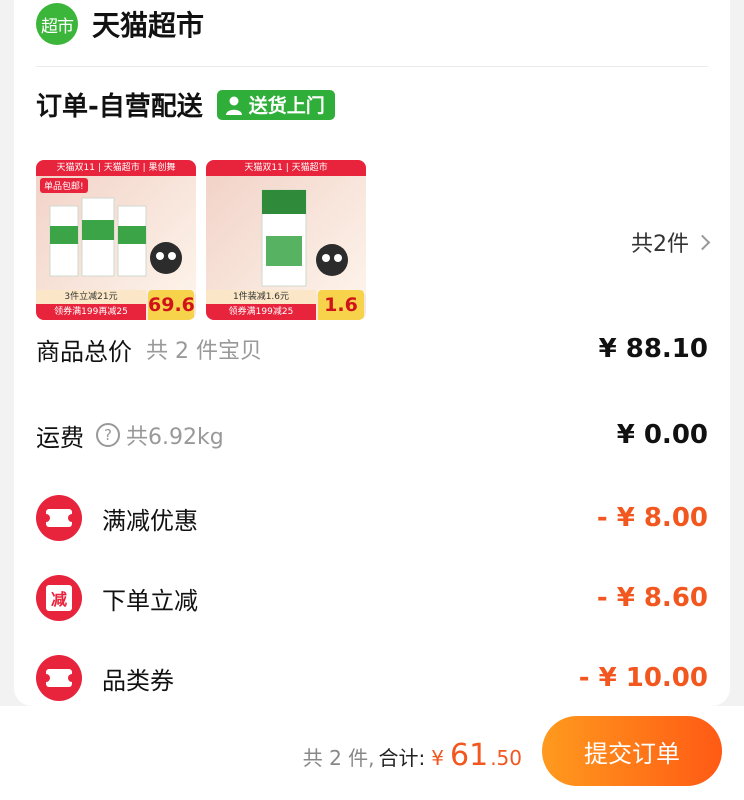 This screenshot has width=744, height=800. Describe the element at coordinates (60, 437) in the screenshot. I see `freight-label: 运费` at that location.